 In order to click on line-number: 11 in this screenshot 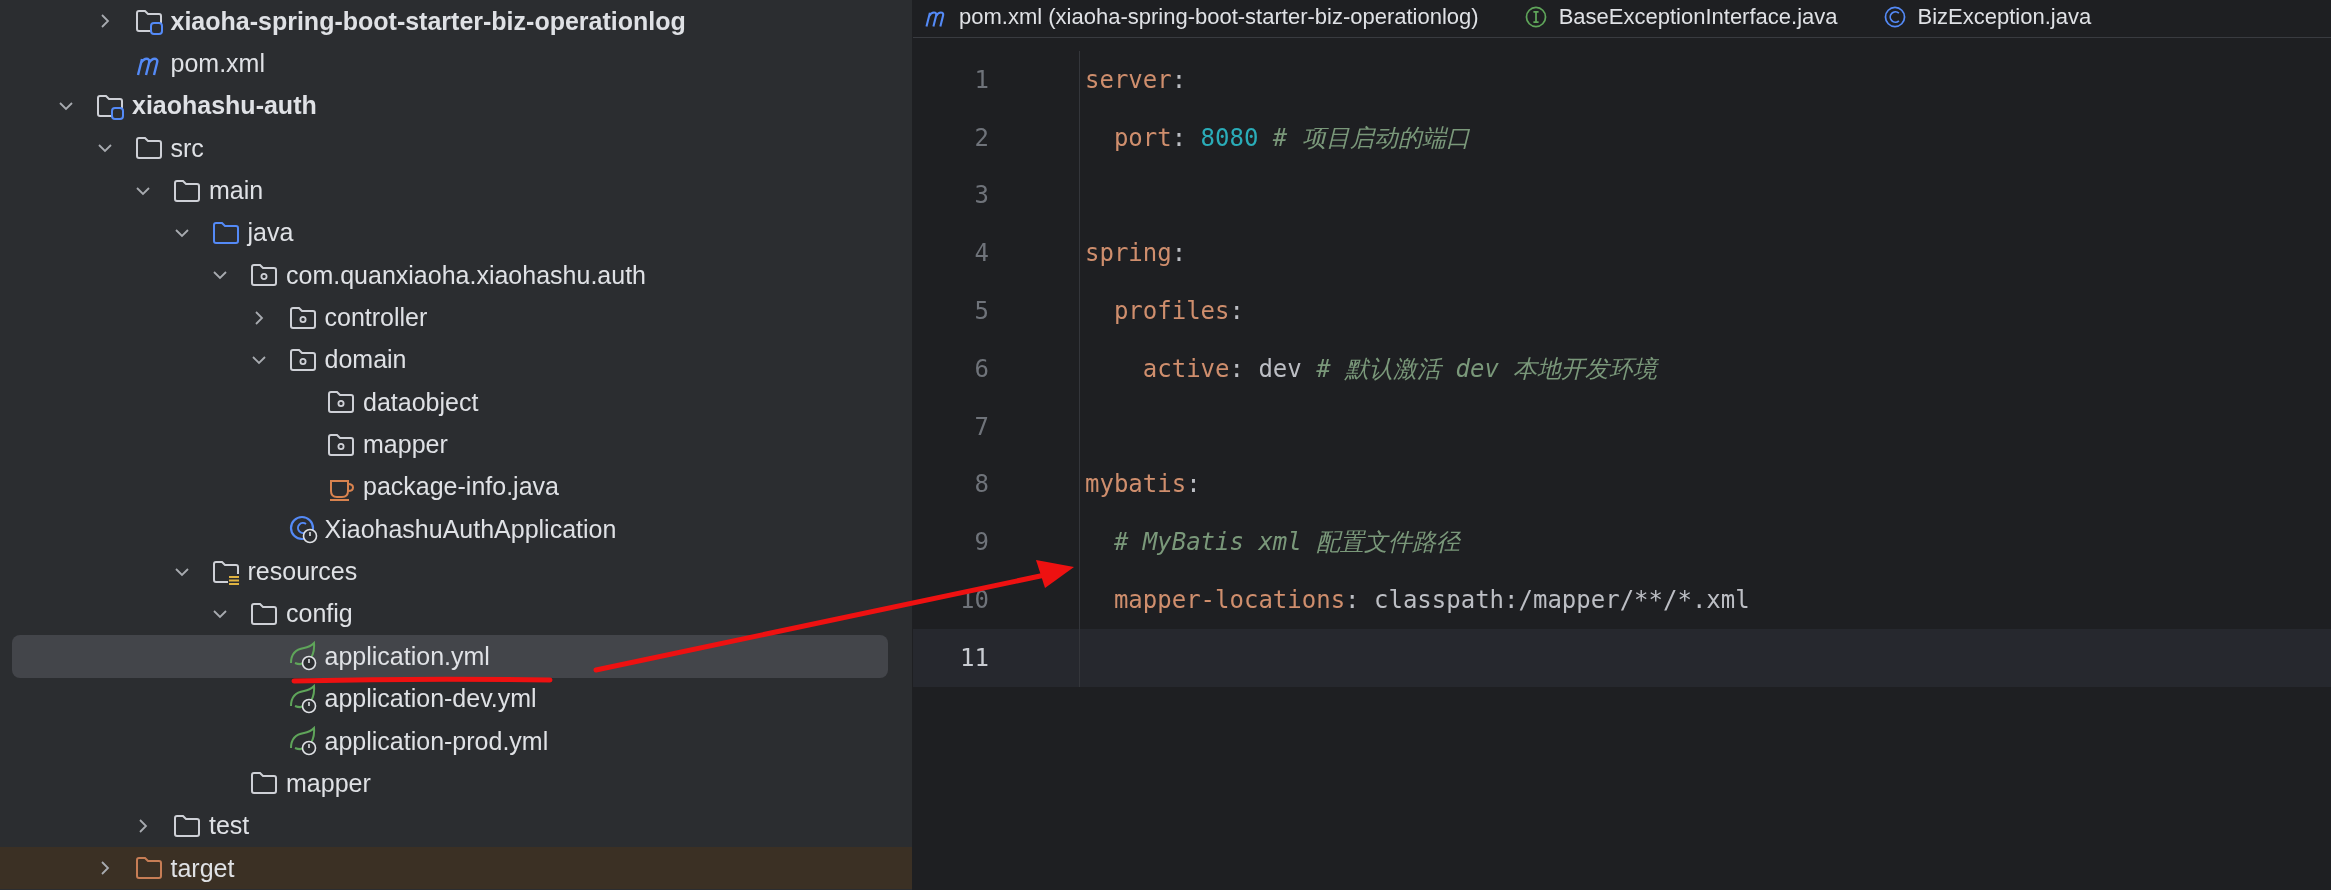, I will do `click(974, 657)`.